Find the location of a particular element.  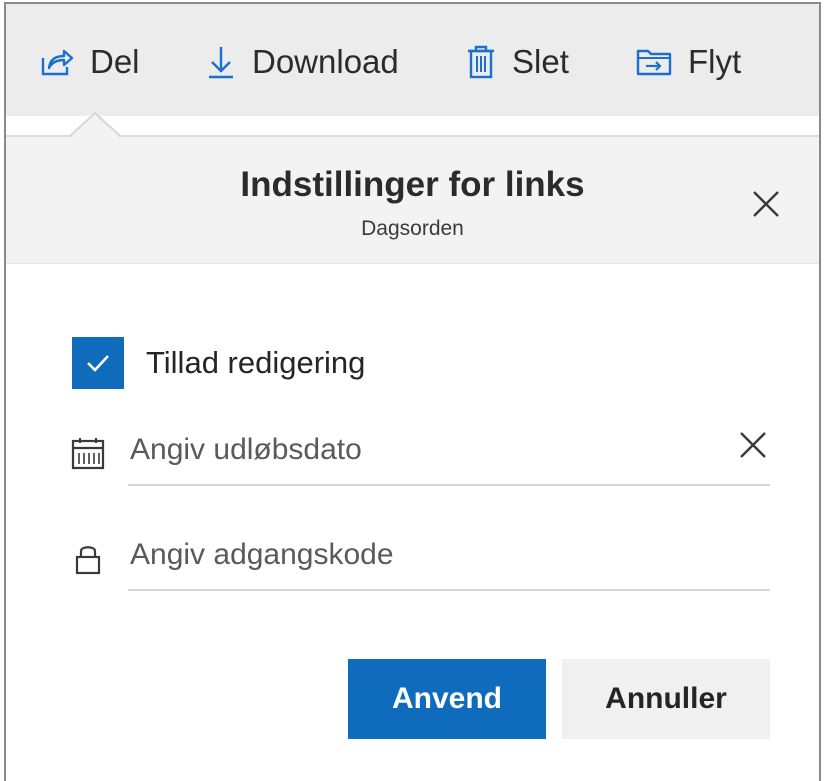

expiry-date-row is located at coordinates (420, 451).